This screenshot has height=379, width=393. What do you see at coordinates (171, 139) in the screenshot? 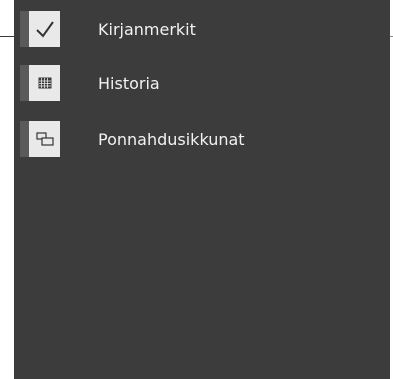
I see `menu-item-label: Ponnahdusikkunat` at bounding box center [171, 139].